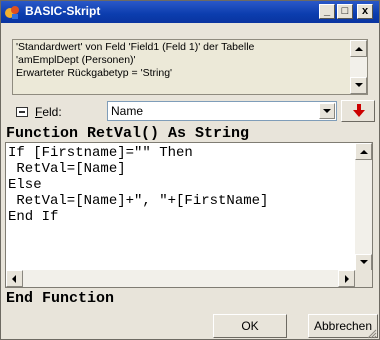  I want to click on close-button: x, so click(365, 11).